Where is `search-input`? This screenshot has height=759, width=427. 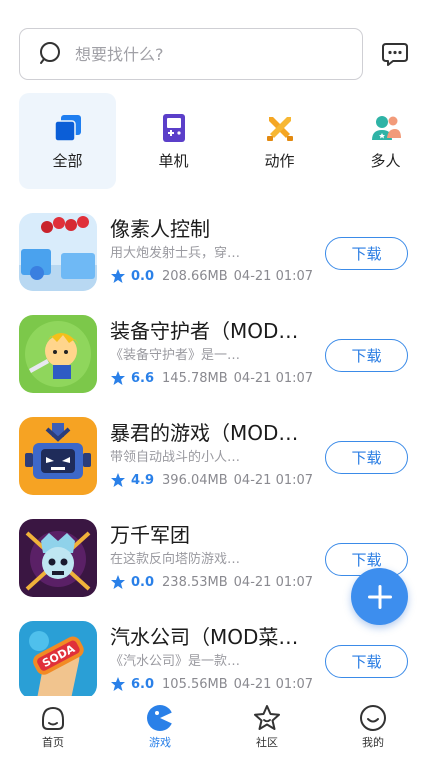 search-input is located at coordinates (195, 54).